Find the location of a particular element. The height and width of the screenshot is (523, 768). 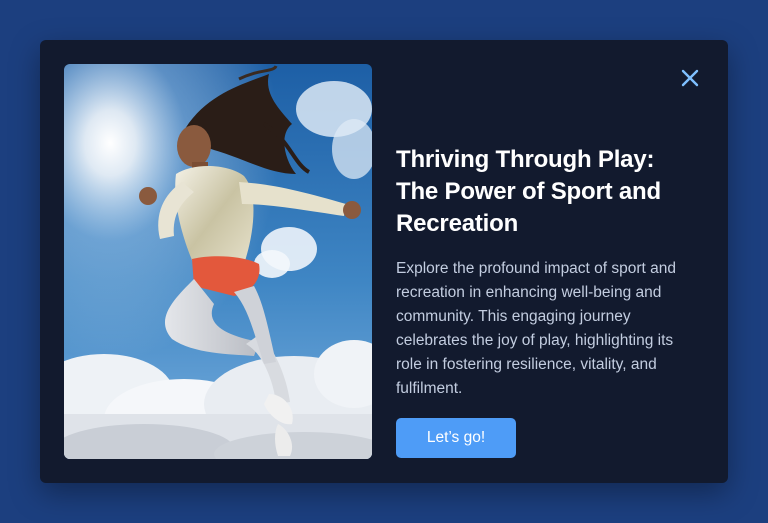

close-icon is located at coordinates (690, 78).